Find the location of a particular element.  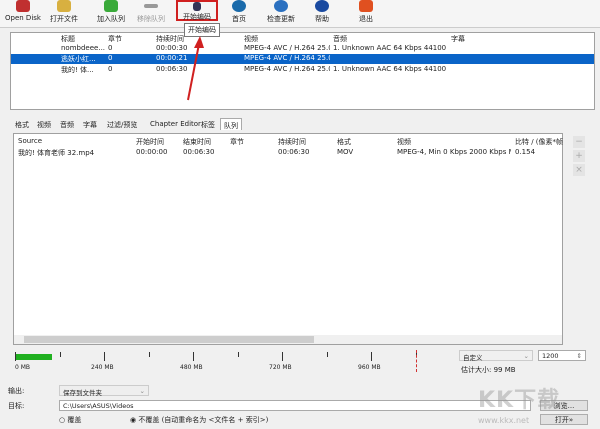

radio-unchecked-icon: ○ is located at coordinates (62, 420).